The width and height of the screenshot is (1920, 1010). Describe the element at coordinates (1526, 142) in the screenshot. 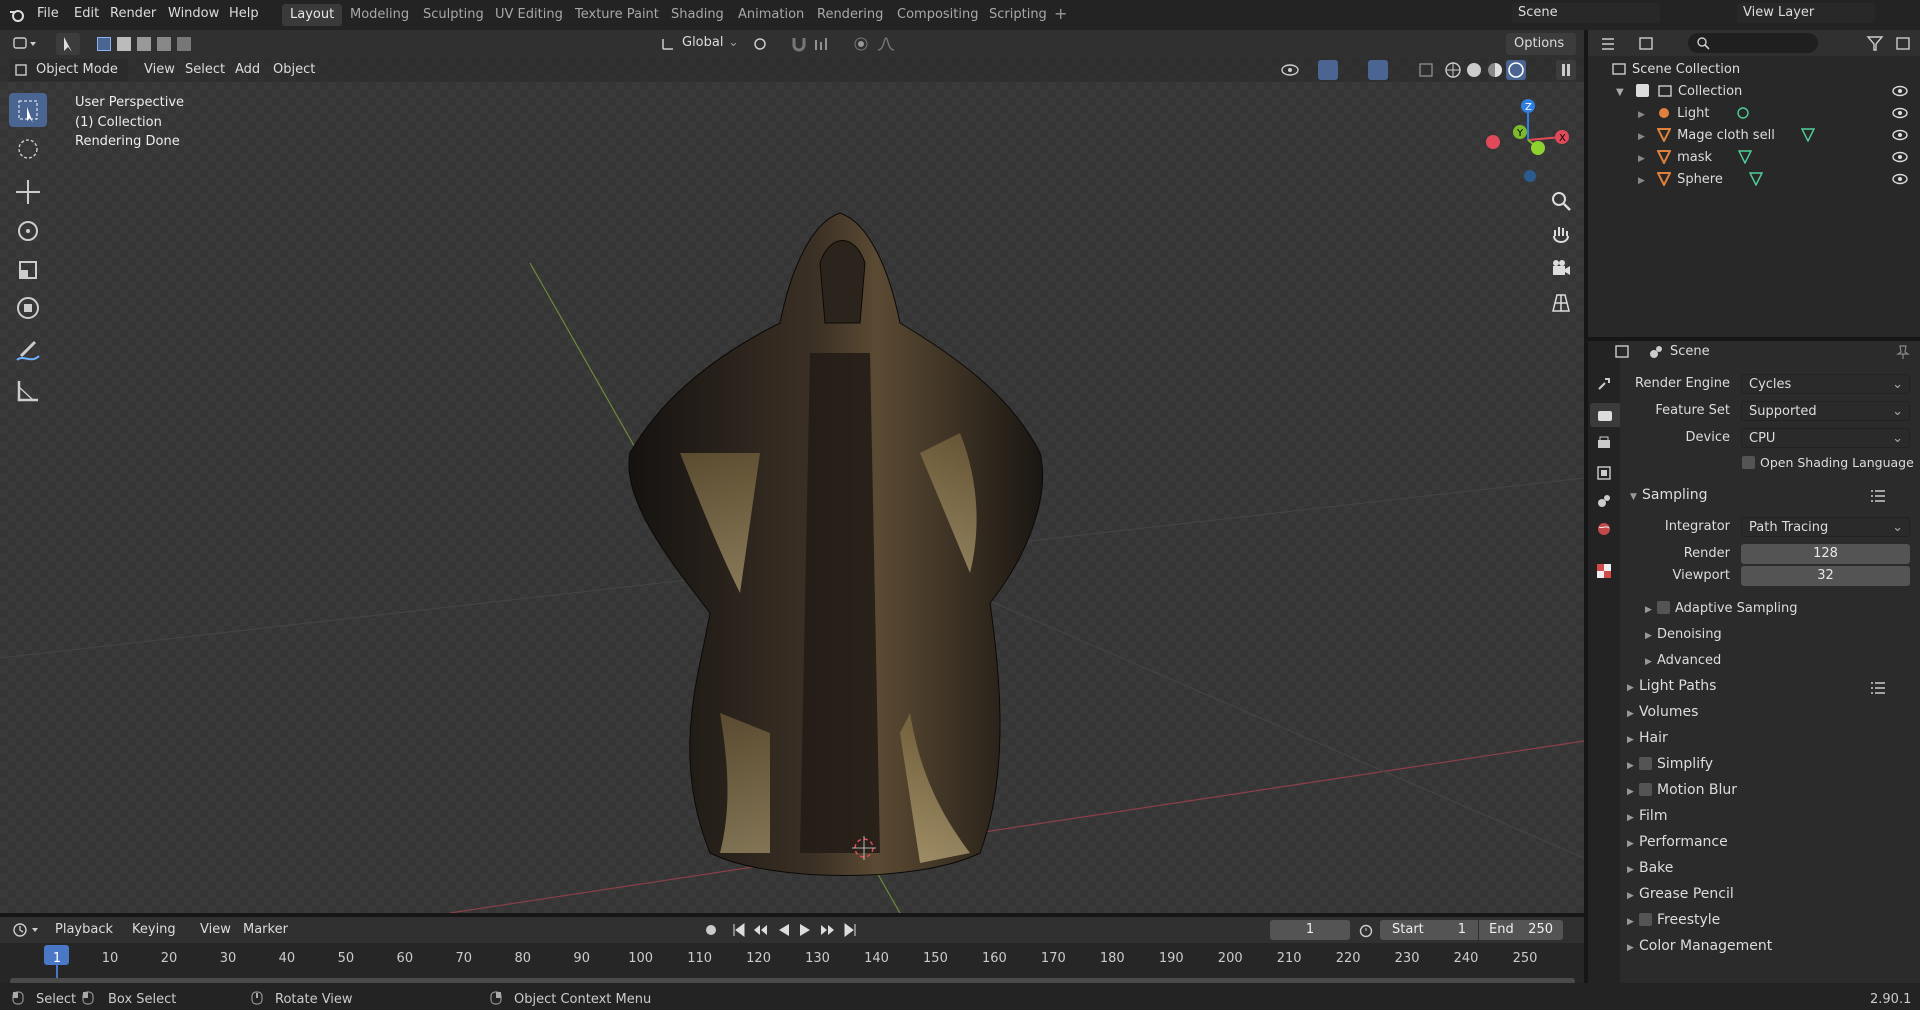

I see `navigation-gizmo: Z X Y` at that location.